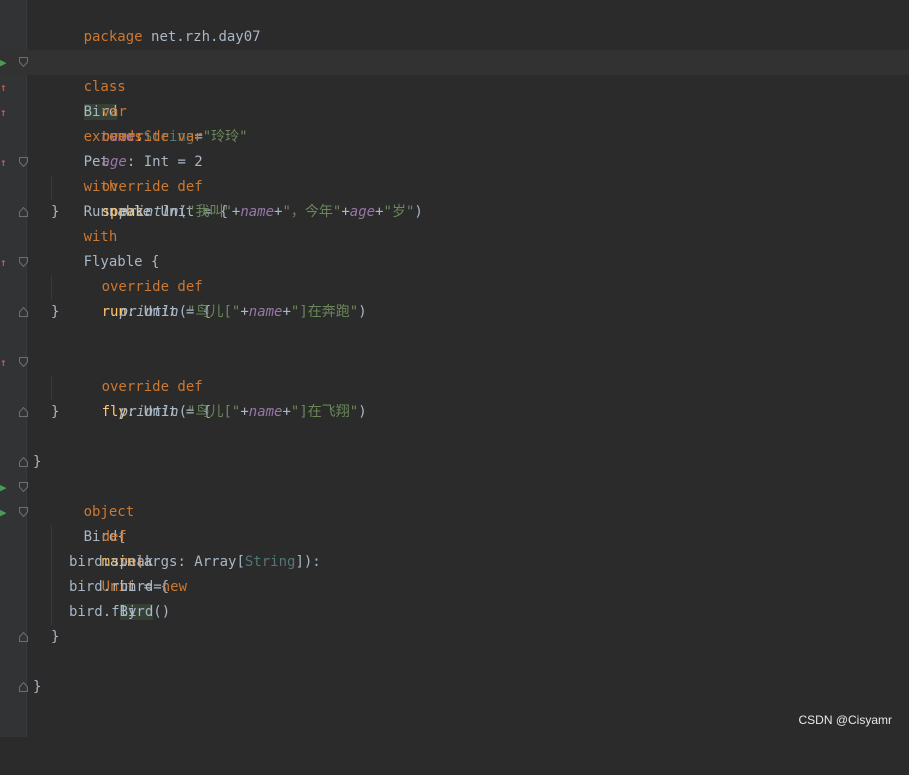 This screenshot has height=775, width=909. I want to click on method-call: bird.fly, so click(103, 612).